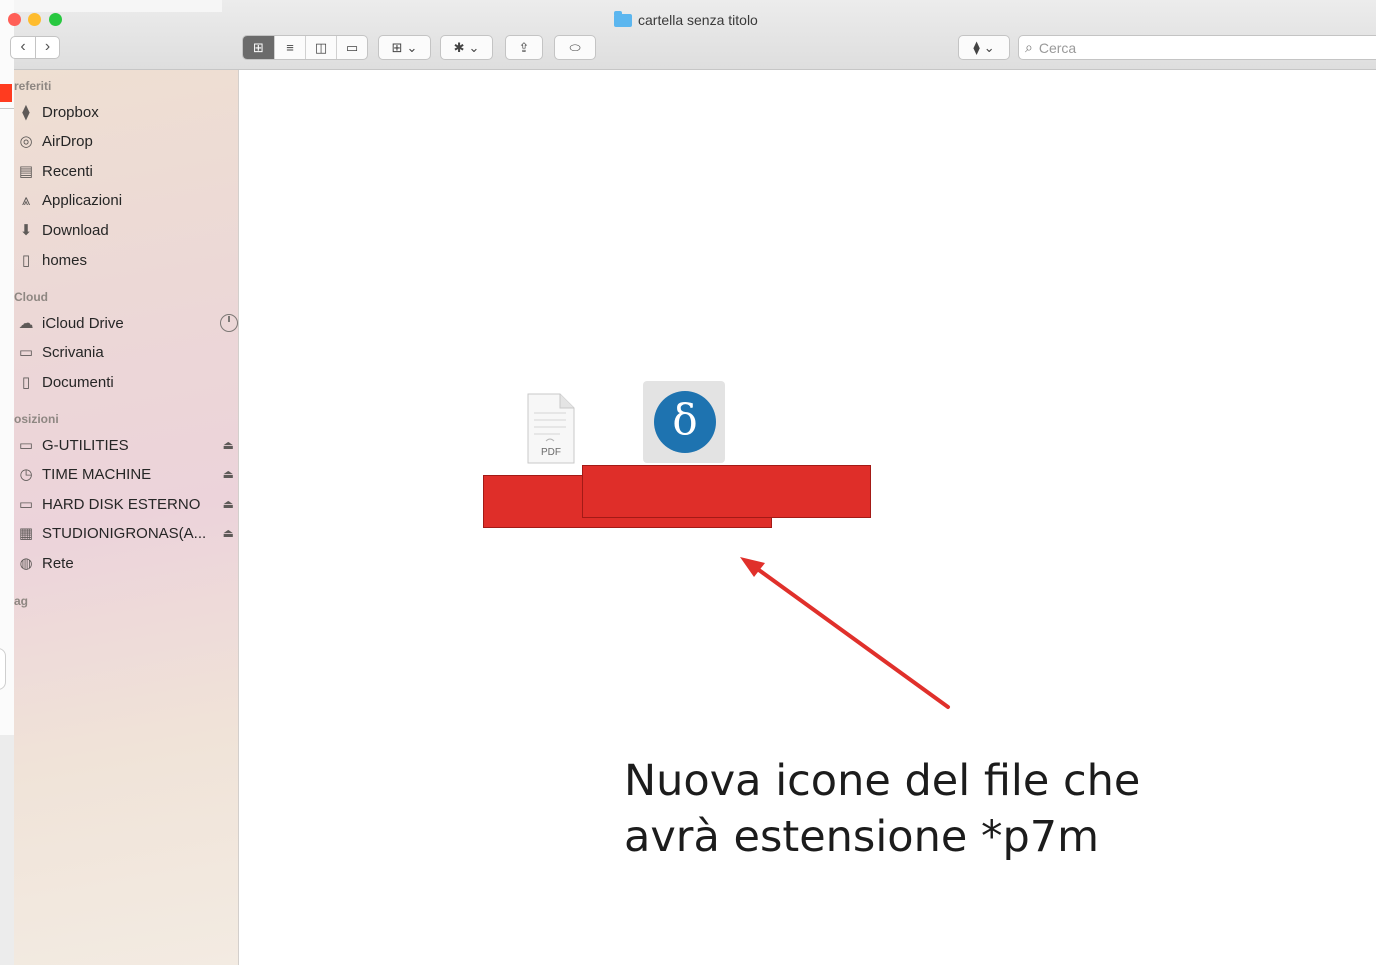 This screenshot has height=965, width=1376. What do you see at coordinates (1057, 47) in the screenshot?
I see `search-placeholder: Cerca` at bounding box center [1057, 47].